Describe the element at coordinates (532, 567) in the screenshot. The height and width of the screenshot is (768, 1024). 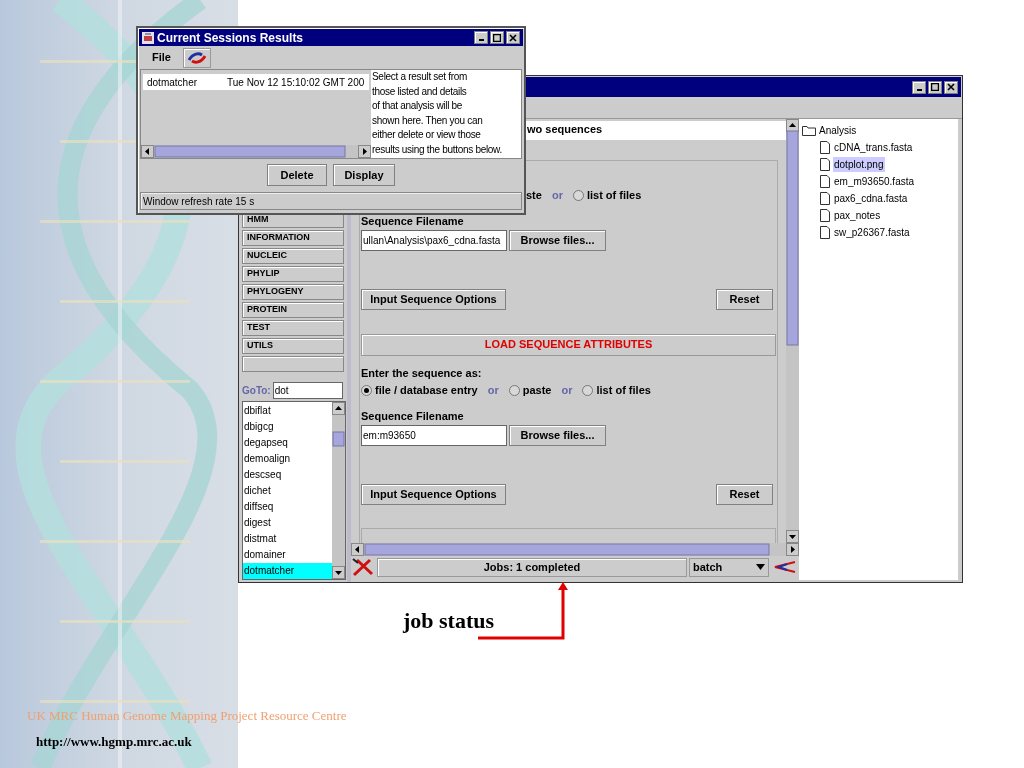
I see `job-status: Jobs: 1 completed` at that location.